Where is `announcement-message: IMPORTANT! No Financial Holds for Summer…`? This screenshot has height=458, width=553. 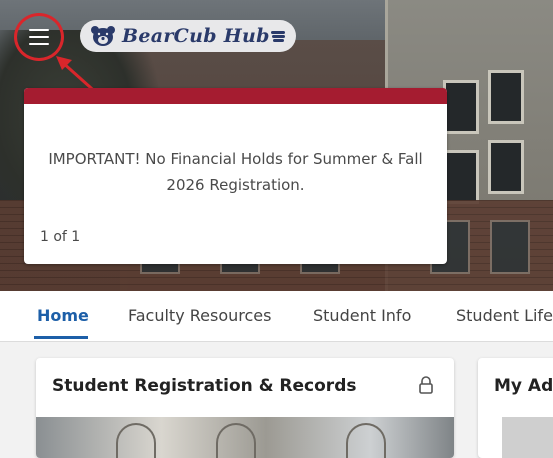 announcement-message: IMPORTANT! No Financial Holds for Summer… is located at coordinates (235, 172).